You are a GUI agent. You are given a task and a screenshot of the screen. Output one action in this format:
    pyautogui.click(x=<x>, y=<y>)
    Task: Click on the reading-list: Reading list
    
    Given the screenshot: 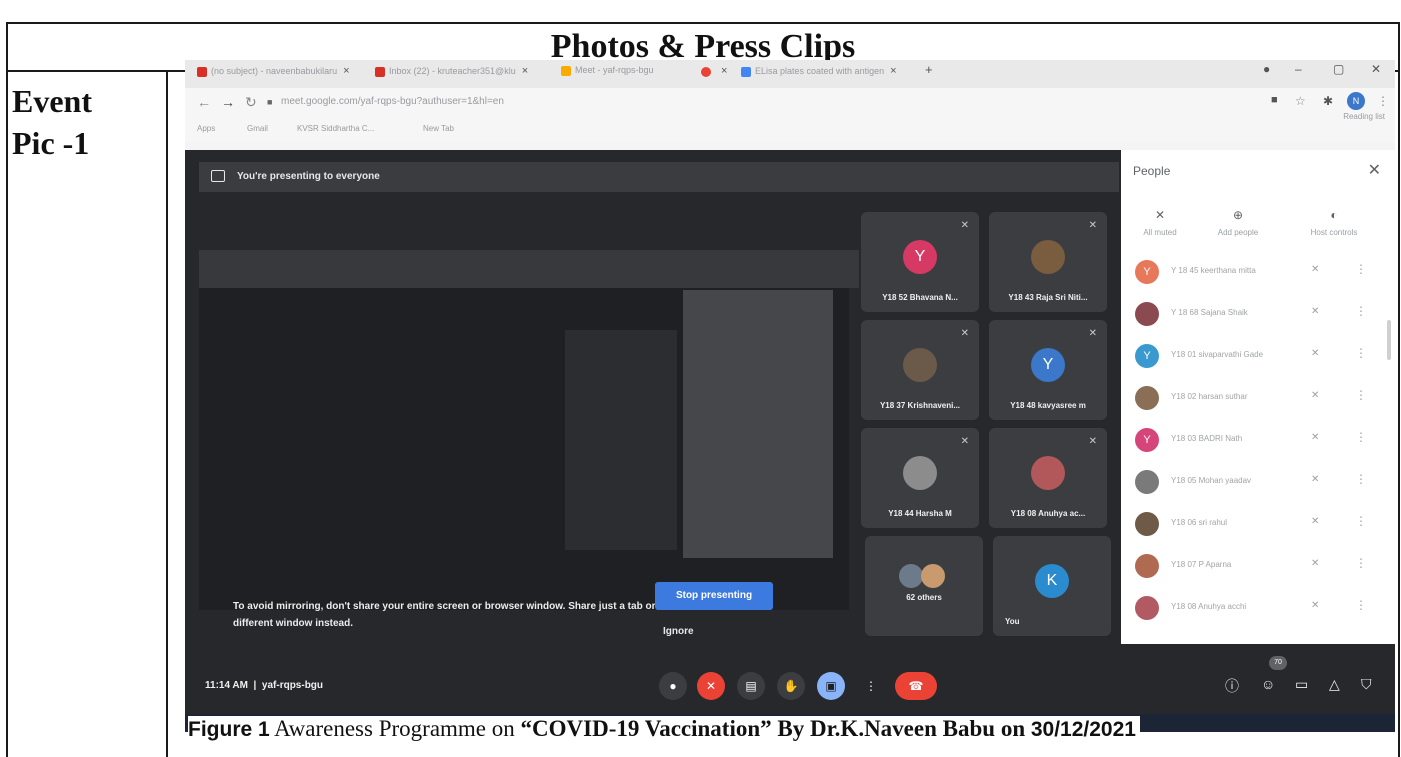 What is the action you would take?
    pyautogui.click(x=1364, y=116)
    